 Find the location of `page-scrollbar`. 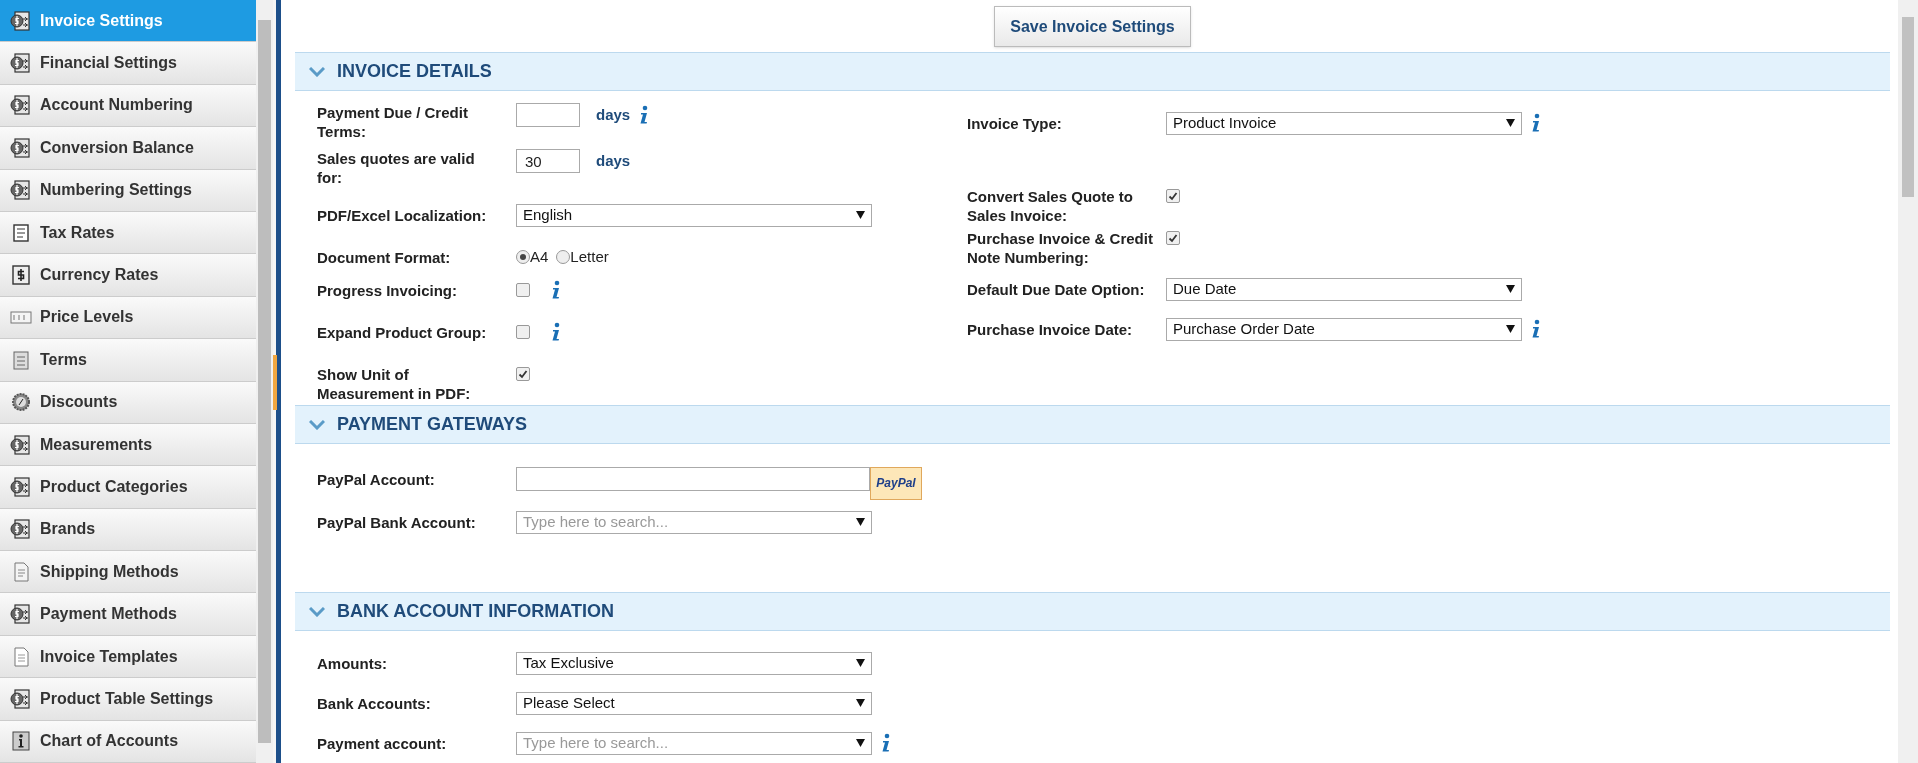

page-scrollbar is located at coordinates (1908, 381).